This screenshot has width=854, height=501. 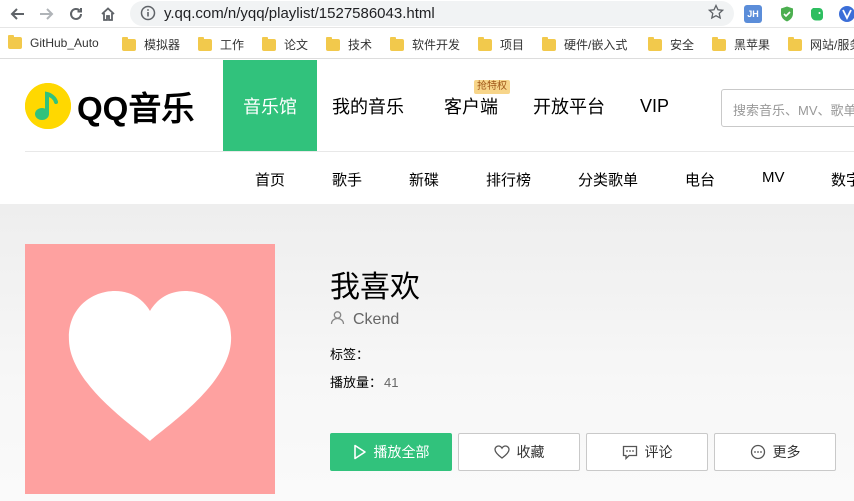 What do you see at coordinates (376, 319) in the screenshot?
I see `creator-name: Ckend` at bounding box center [376, 319].